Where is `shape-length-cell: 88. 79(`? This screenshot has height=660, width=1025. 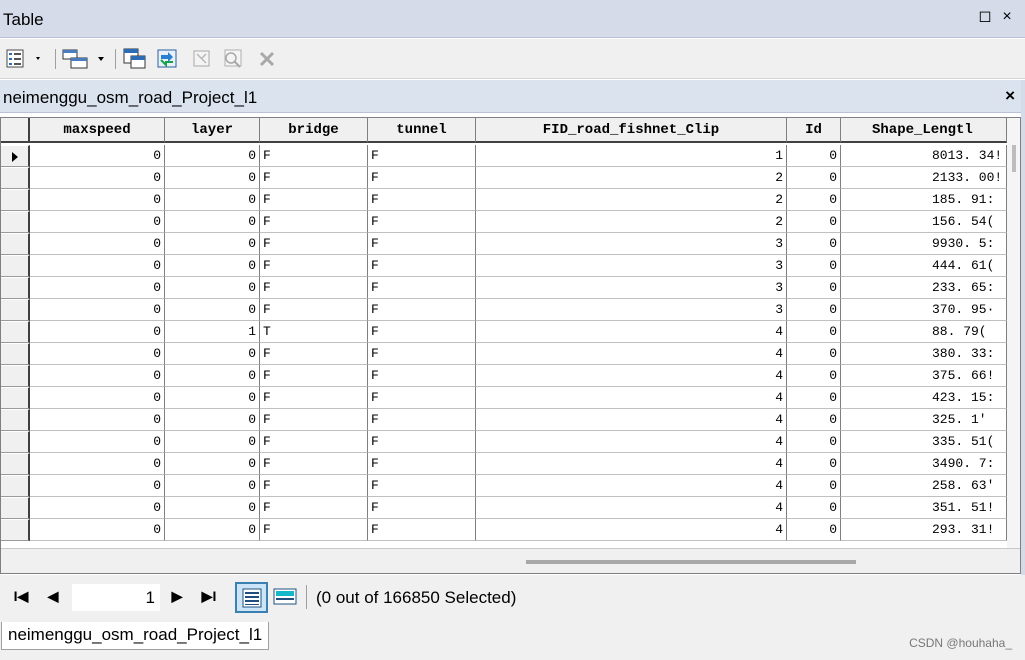 shape-length-cell: 88. 79( is located at coordinates (924, 332).